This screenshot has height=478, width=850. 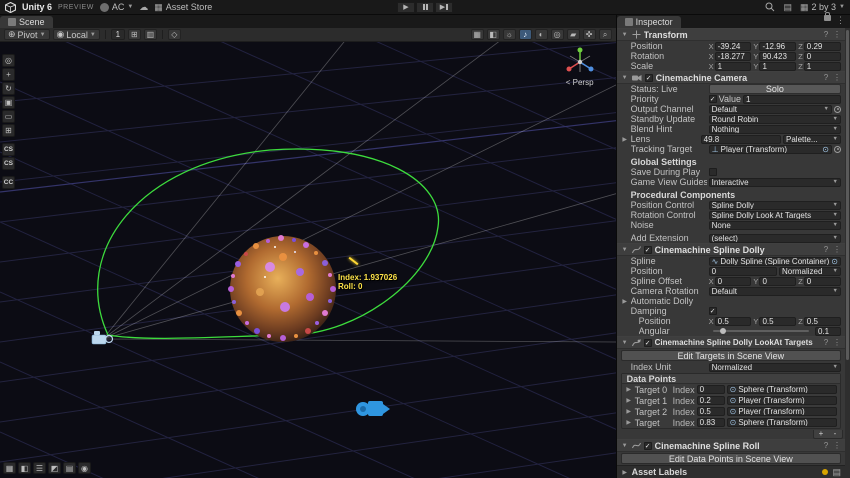 What do you see at coordinates (733, 56) in the screenshot?
I see `rotation-x-field: -18.277` at bounding box center [733, 56].